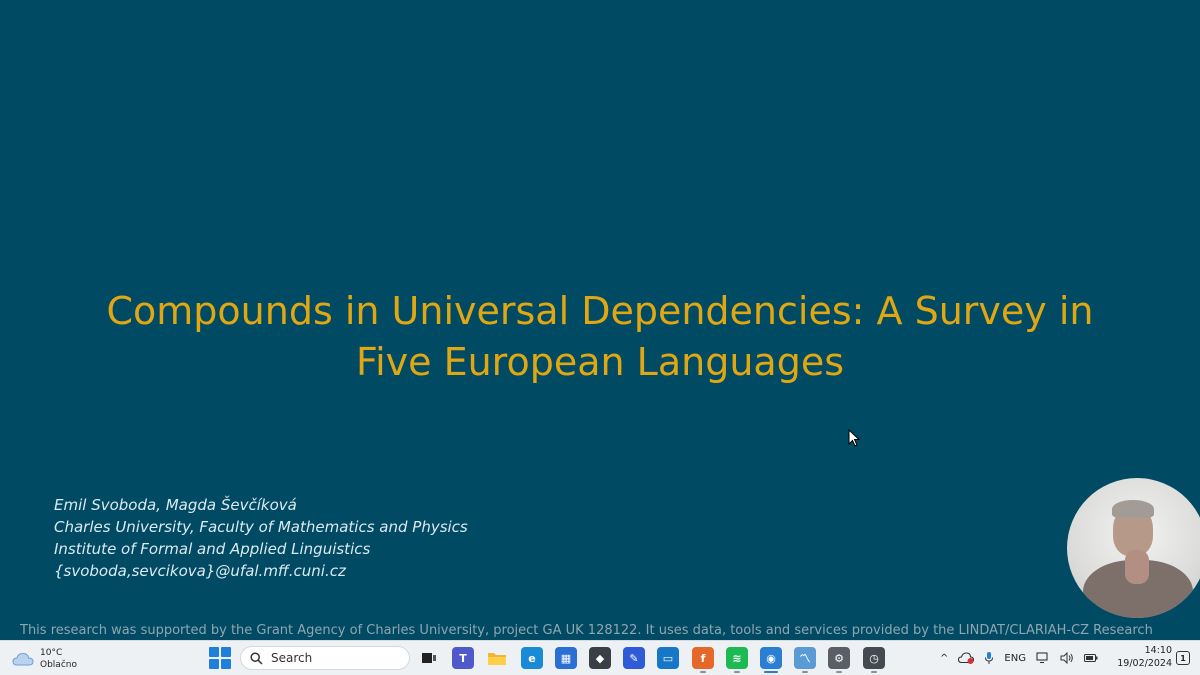 This screenshot has width=1200, height=675. I want to click on taskbar-search-box: Search, so click(325, 658).